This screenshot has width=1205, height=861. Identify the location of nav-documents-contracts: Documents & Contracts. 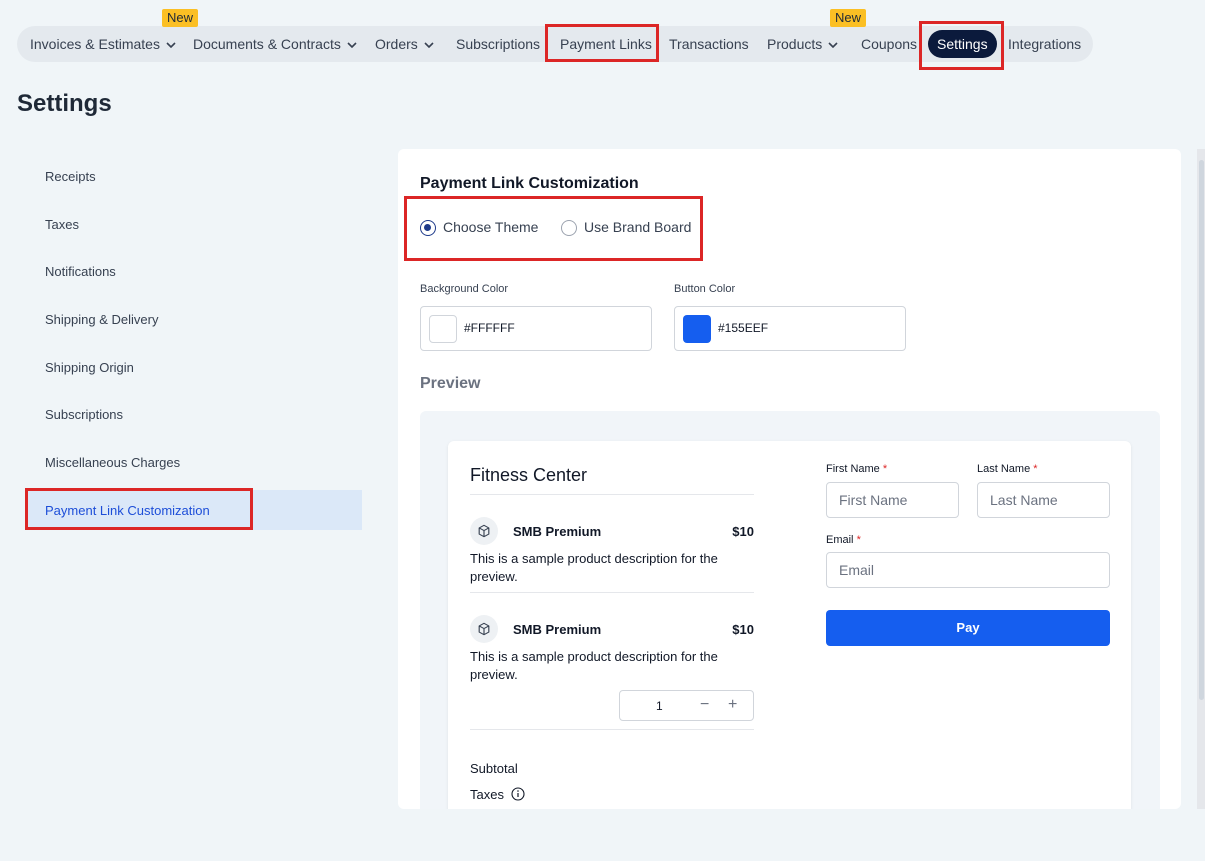
(275, 44).